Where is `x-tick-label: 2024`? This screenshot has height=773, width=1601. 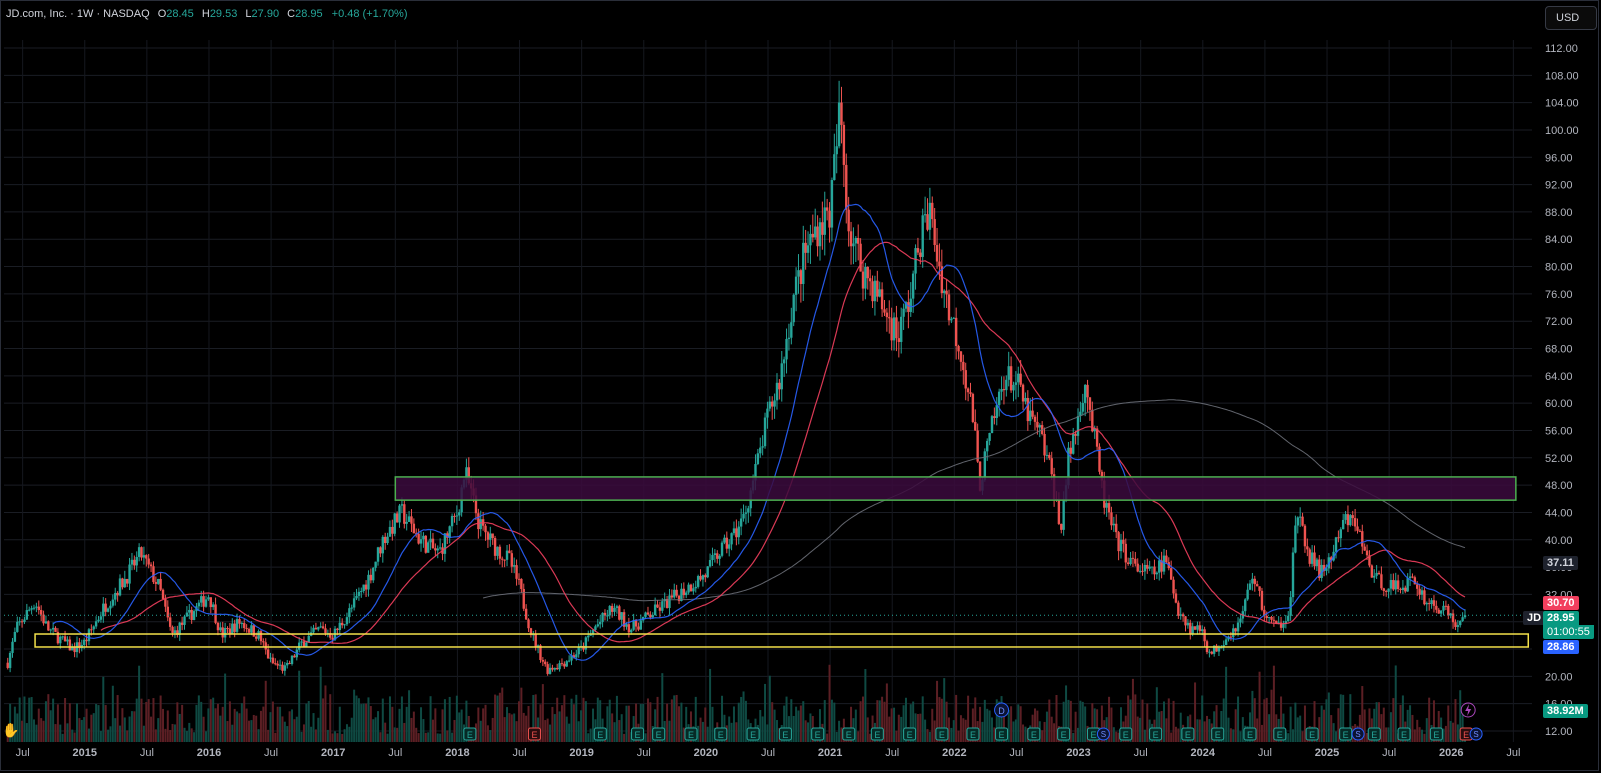
x-tick-label: 2024 is located at coordinates (1203, 753).